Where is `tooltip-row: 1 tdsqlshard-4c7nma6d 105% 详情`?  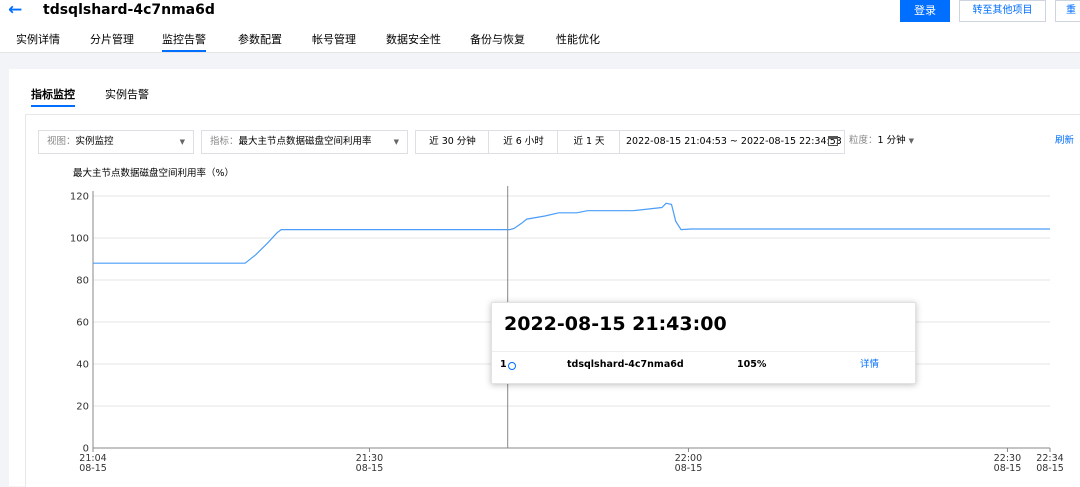
tooltip-row: 1 tdsqlshard-4c7nma6d 105% 详情 is located at coordinates (703, 364).